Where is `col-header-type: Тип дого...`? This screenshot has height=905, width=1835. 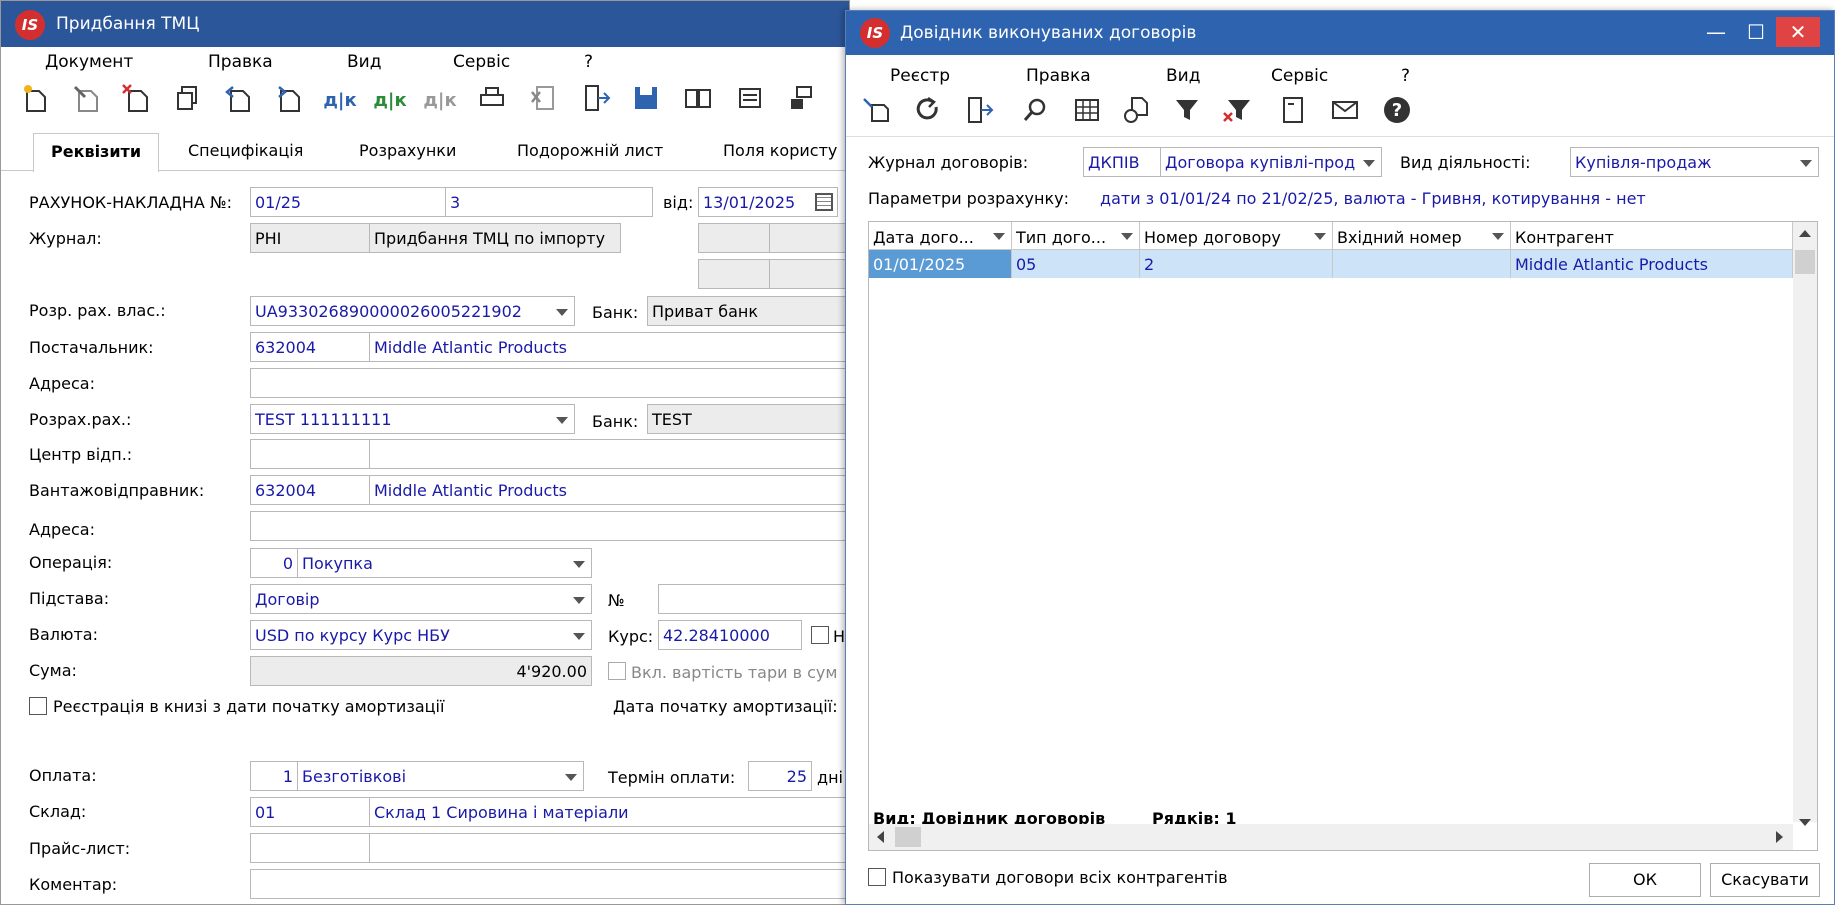 col-header-type: Тип дого... is located at coordinates (1076, 236).